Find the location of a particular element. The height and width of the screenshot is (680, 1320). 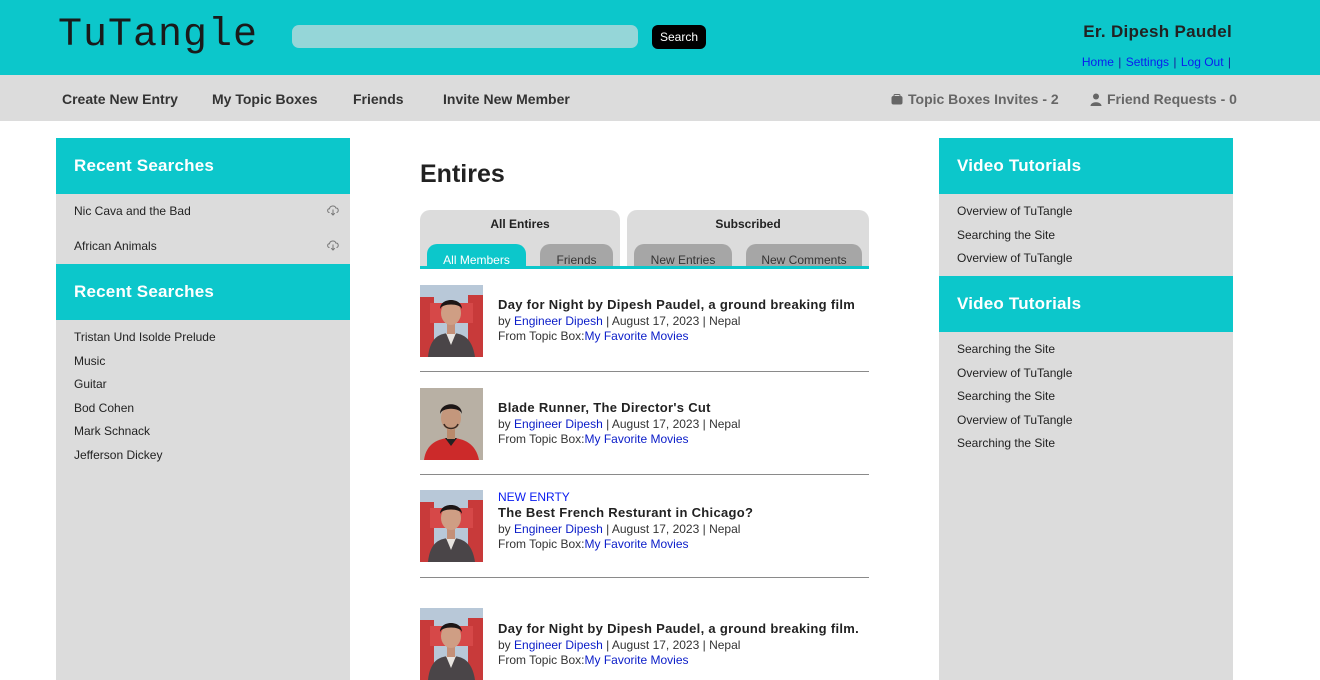

recent-search-item: Tristan Und Isolde Prelude is located at coordinates (136, 337).